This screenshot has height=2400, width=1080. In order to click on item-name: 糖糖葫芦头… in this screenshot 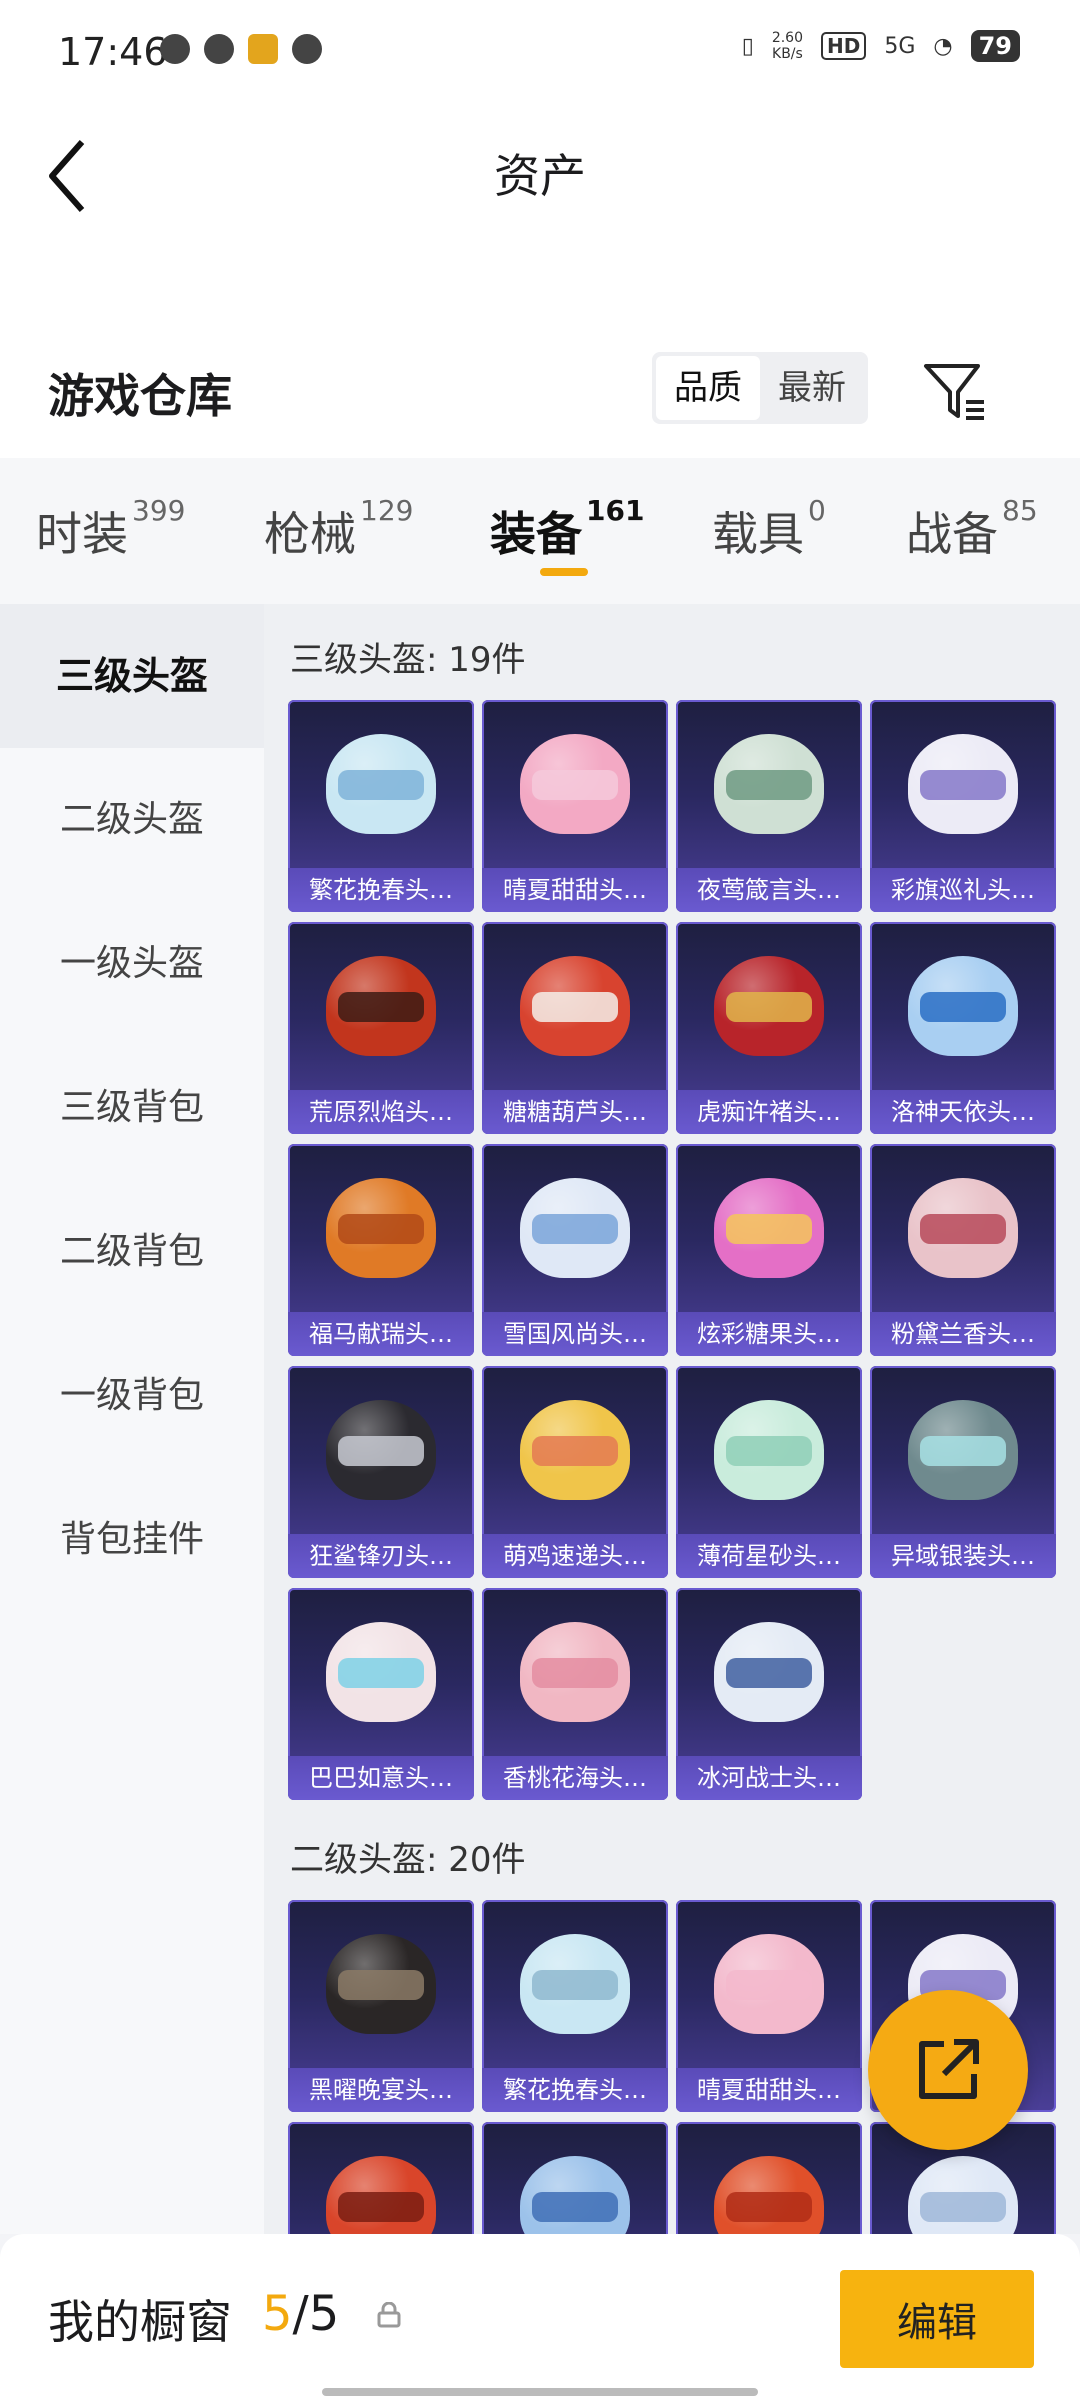, I will do `click(575, 1112)`.